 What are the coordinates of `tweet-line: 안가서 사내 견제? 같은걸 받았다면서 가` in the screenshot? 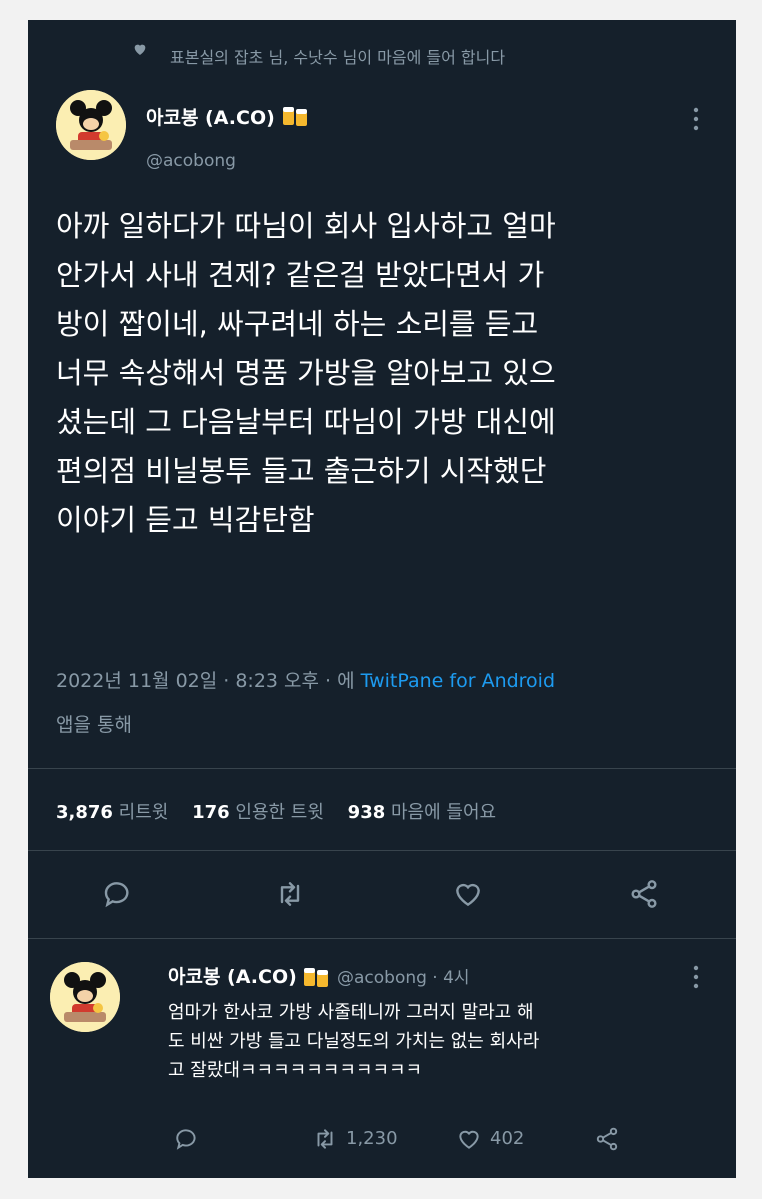 It's located at (300, 275).